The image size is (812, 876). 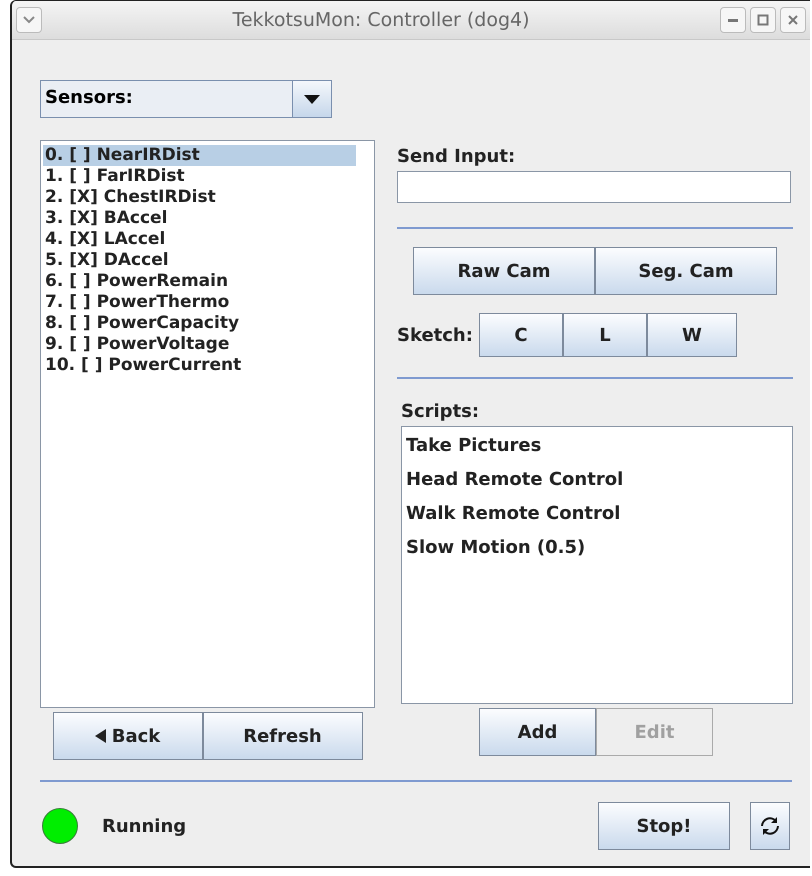 I want to click on reload-button, so click(x=770, y=826).